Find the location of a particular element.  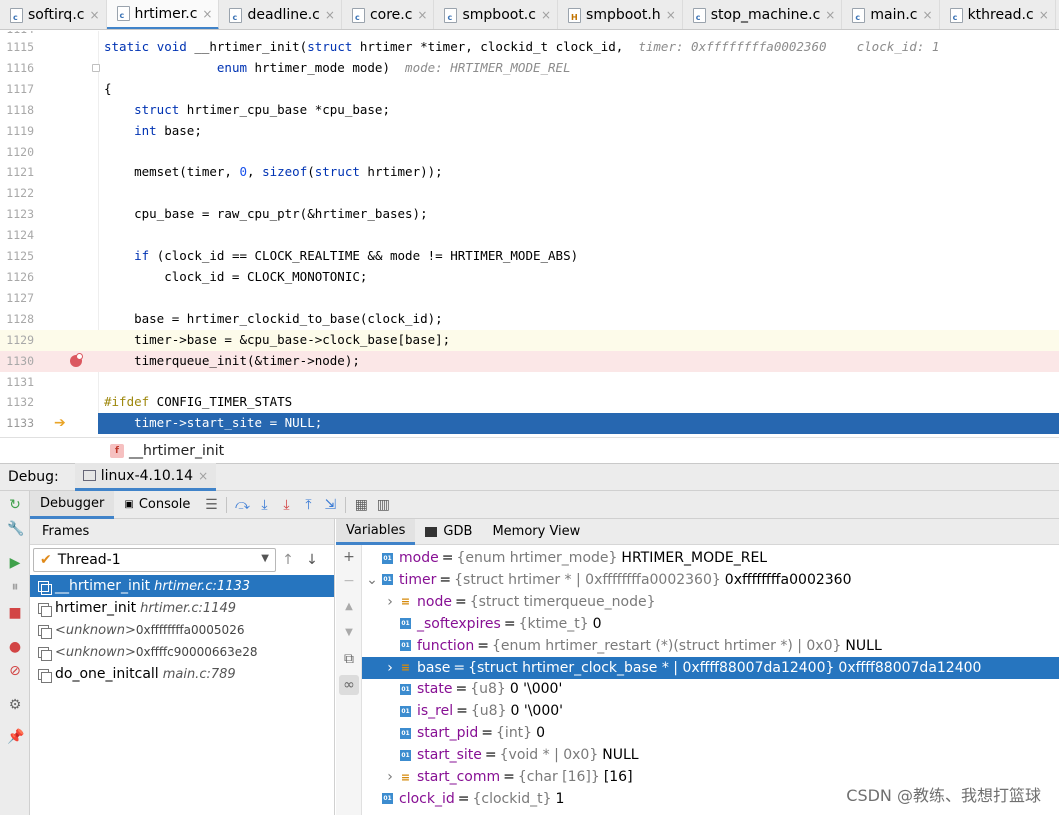

variable-value: 0 is located at coordinates (597, 623).